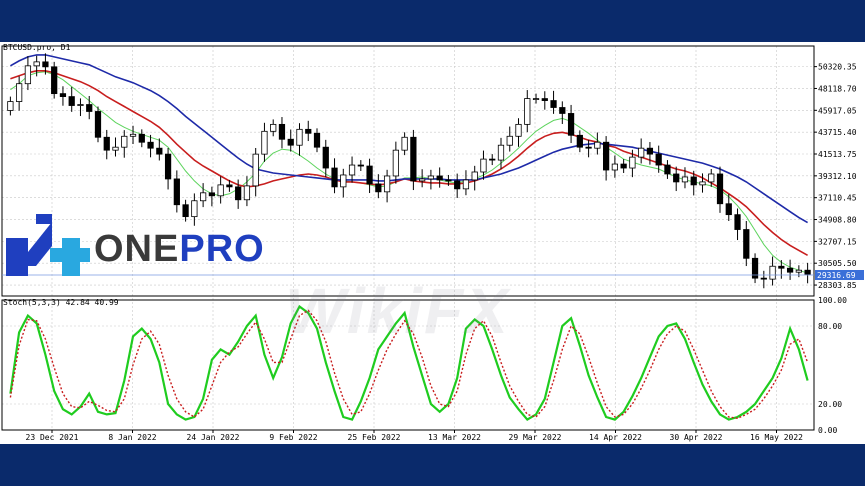  What do you see at coordinates (837, 132) in the screenshot?
I see `y-tick-label: 43715.40` at bounding box center [837, 132].